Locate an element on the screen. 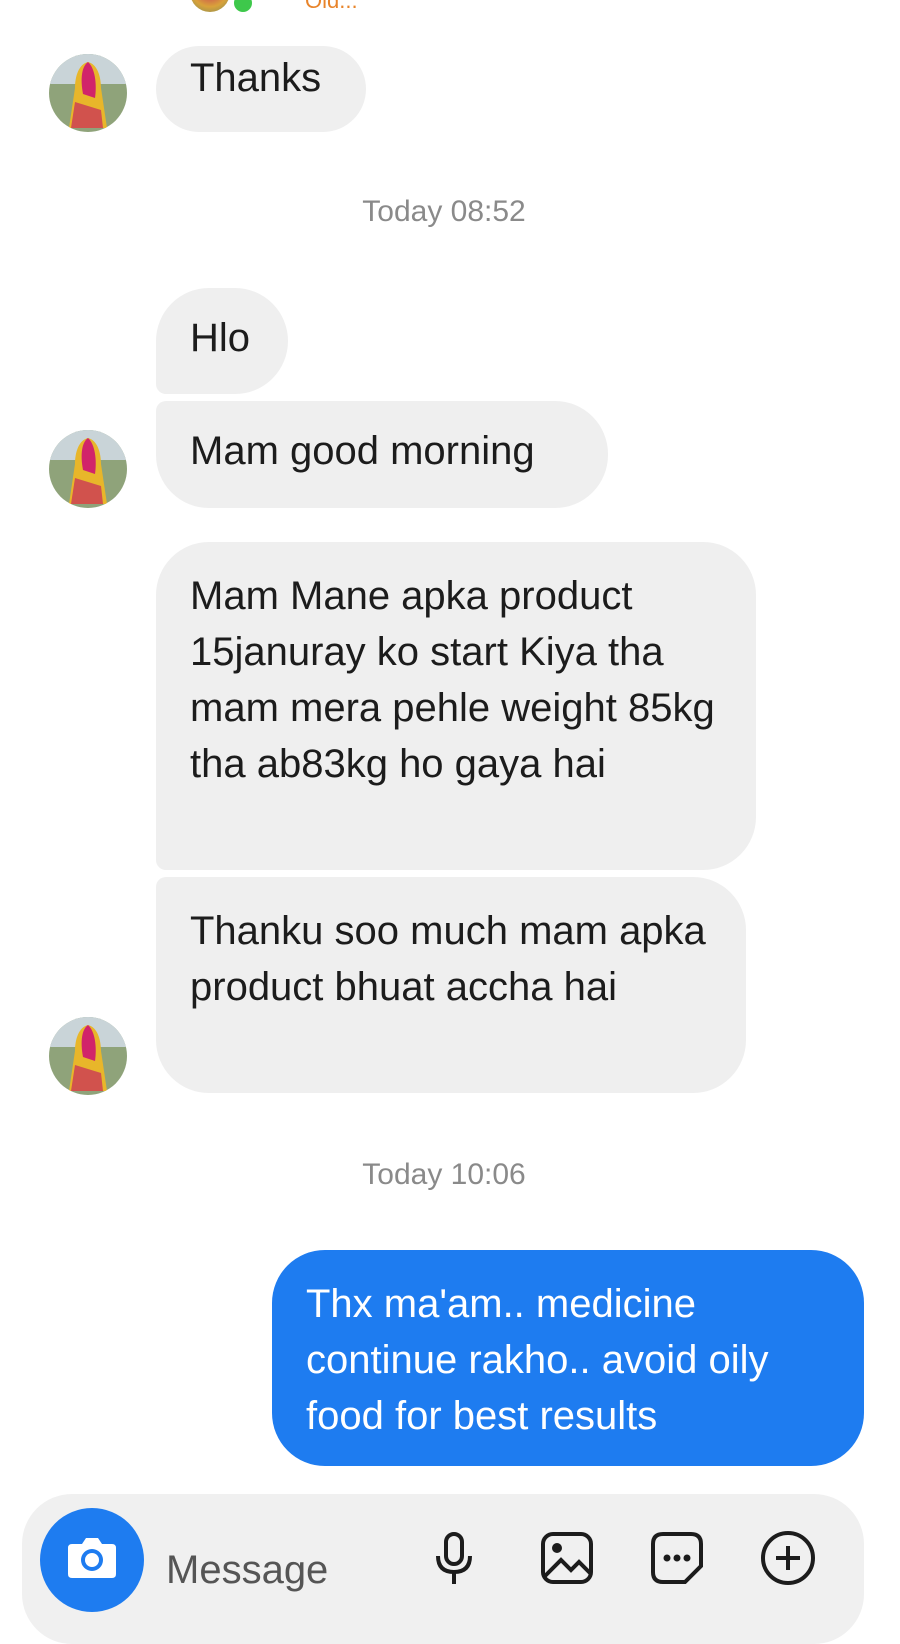 The width and height of the screenshot is (900, 1644). image-icon is located at coordinates (567, 1558).